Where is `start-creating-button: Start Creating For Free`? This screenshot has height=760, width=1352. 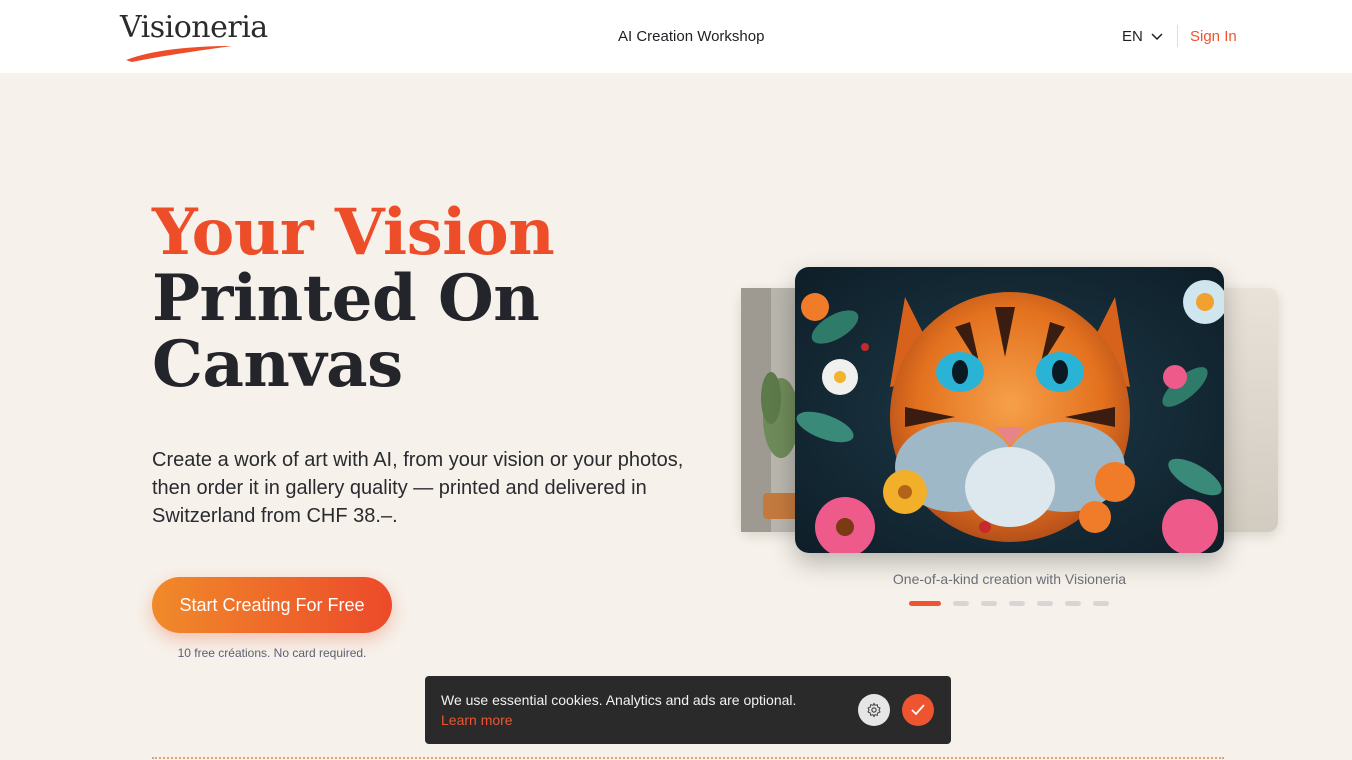
start-creating-button: Start Creating For Free is located at coordinates (272, 605).